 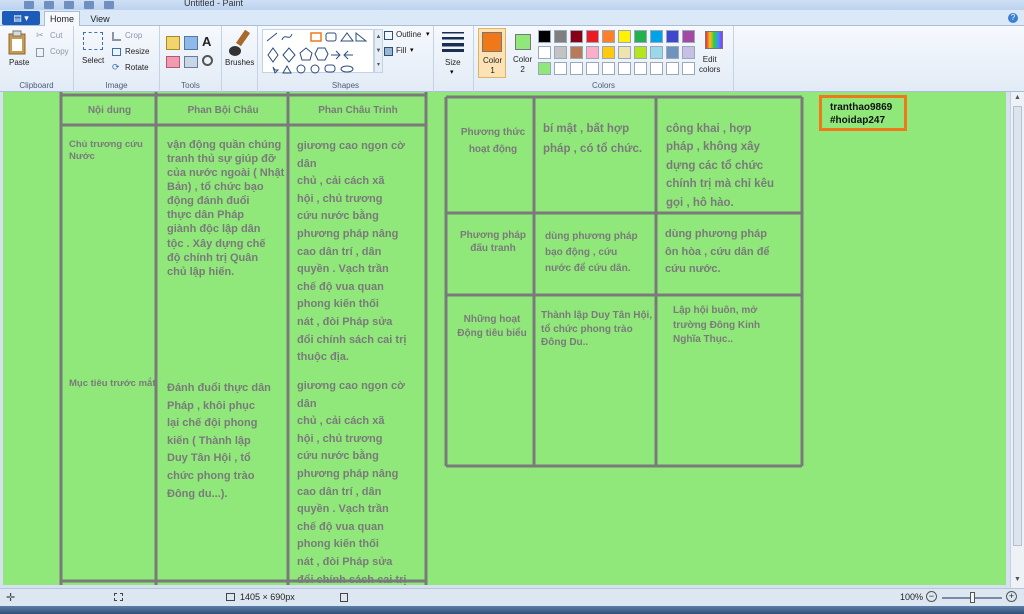 What do you see at coordinates (29, 5) in the screenshot?
I see `paint-app-icon` at bounding box center [29, 5].